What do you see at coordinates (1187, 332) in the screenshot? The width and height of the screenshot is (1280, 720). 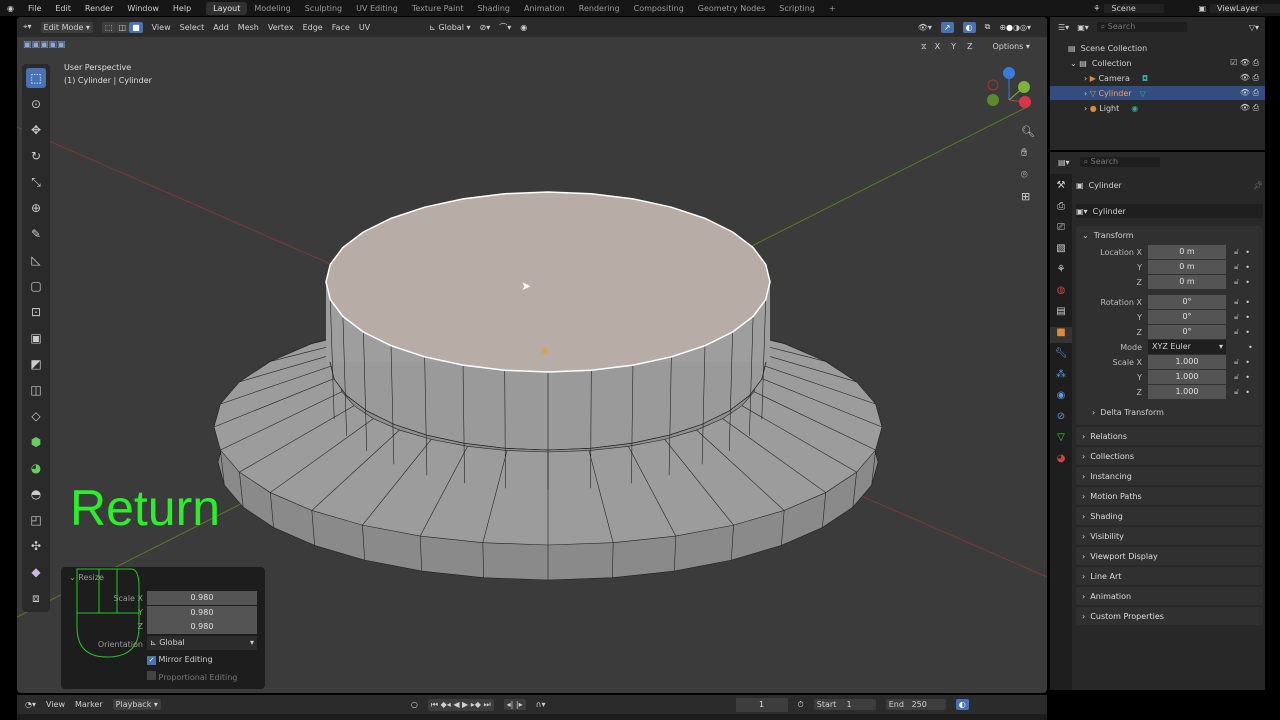 I see `transform-value-field: 0°` at bounding box center [1187, 332].